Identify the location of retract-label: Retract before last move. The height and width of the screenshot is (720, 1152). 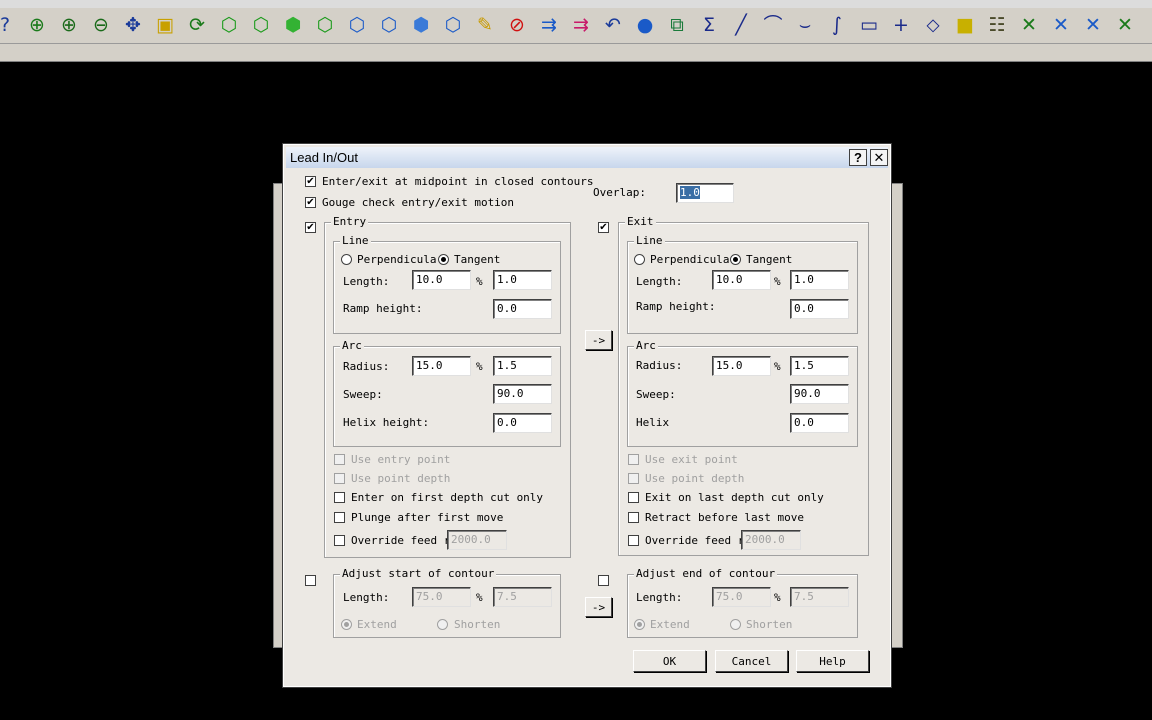
(724, 517).